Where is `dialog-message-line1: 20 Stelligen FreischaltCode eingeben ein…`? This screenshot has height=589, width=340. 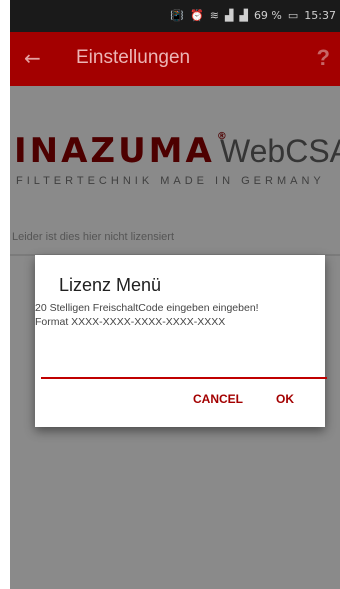
dialog-message-line1: 20 Stelligen FreischaltCode eingeben ein… is located at coordinates (147, 308).